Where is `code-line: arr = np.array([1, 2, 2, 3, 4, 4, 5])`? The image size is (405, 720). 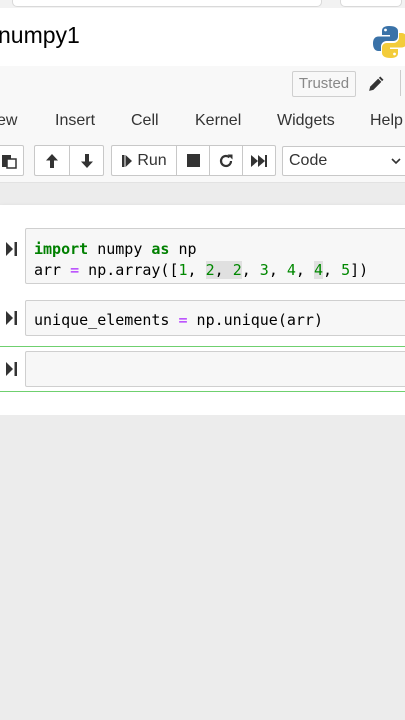 code-line: arr = np.array([1, 2, 2, 3, 4, 4, 5]) is located at coordinates (201, 270).